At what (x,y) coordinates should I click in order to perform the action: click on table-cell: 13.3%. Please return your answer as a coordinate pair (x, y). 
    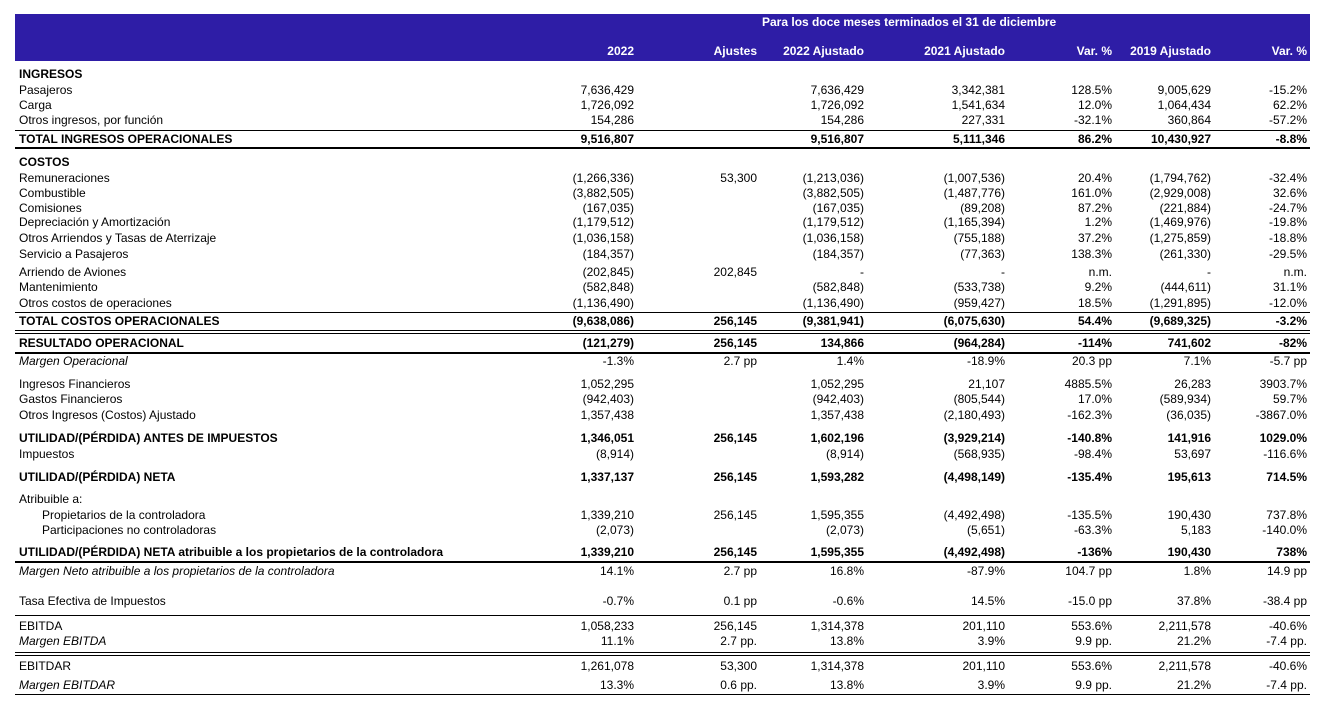
    Looking at the image, I should click on (616, 685).